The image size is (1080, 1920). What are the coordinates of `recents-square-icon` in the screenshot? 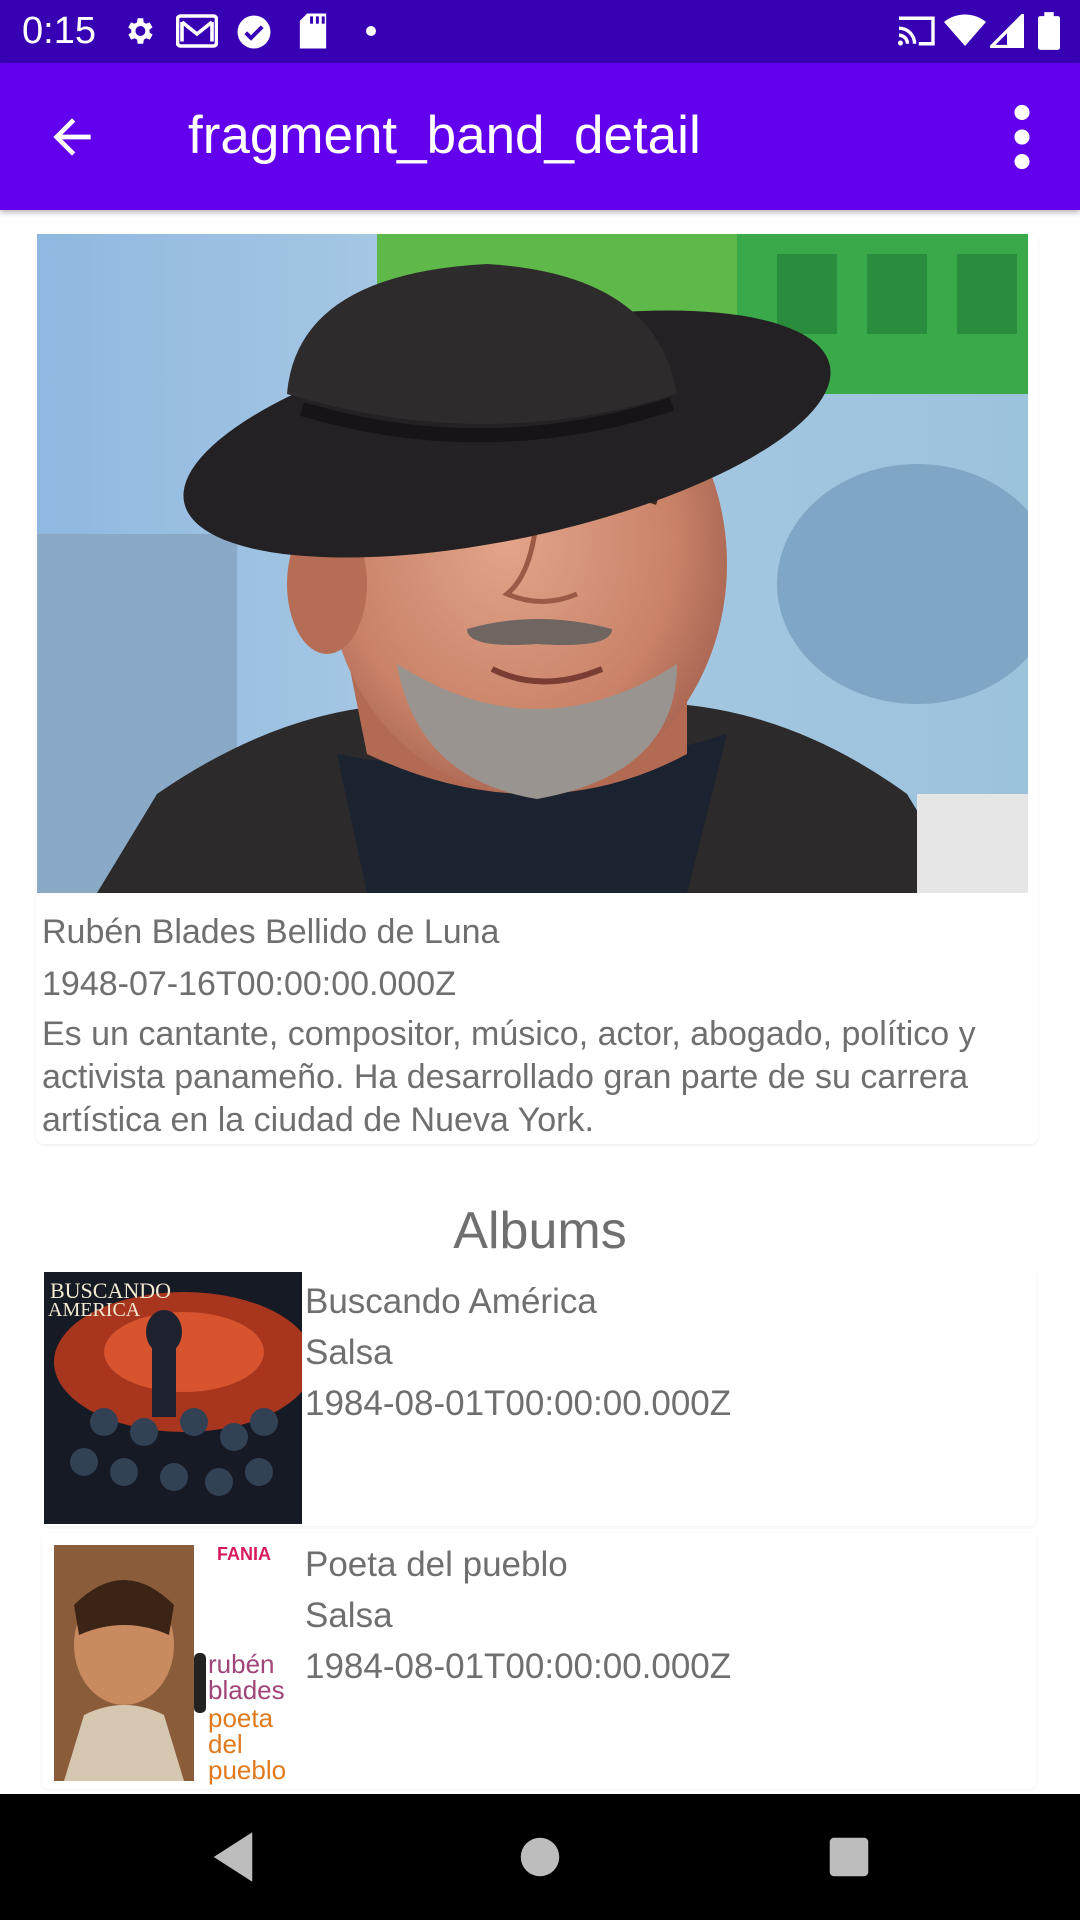 It's located at (849, 1857).